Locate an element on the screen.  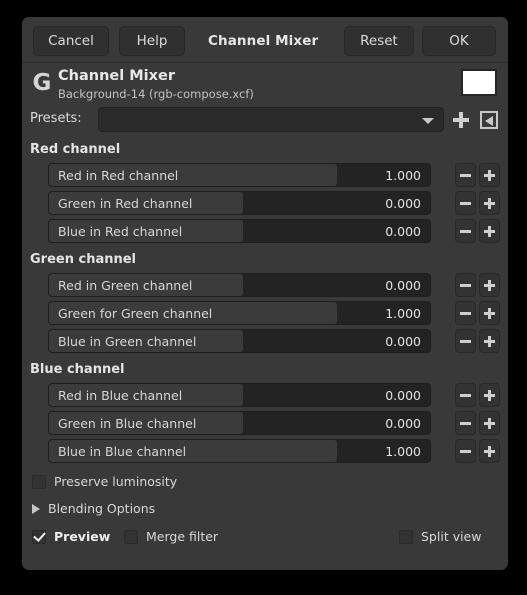
dialog-toolbar: Cancel Help Channel Mixer Reset OK is located at coordinates (265, 40).